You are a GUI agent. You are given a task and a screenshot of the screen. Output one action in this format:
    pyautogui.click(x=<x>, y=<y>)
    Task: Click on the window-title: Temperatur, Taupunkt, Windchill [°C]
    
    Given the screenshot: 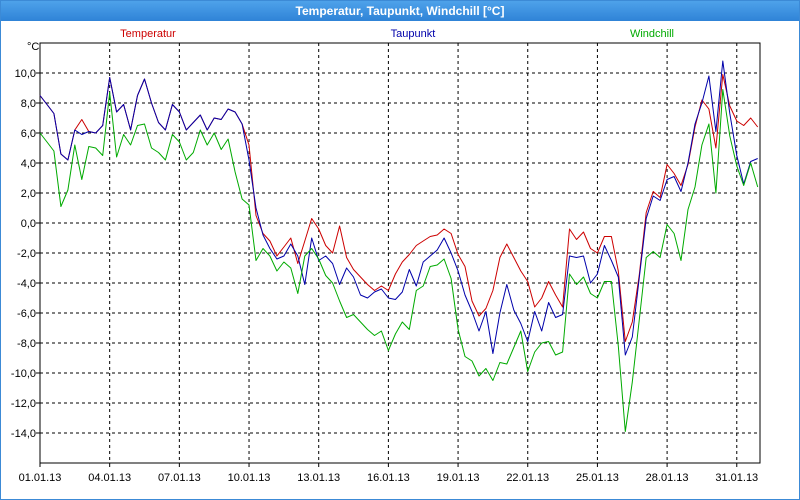 What is the action you would take?
    pyautogui.click(x=400, y=11)
    